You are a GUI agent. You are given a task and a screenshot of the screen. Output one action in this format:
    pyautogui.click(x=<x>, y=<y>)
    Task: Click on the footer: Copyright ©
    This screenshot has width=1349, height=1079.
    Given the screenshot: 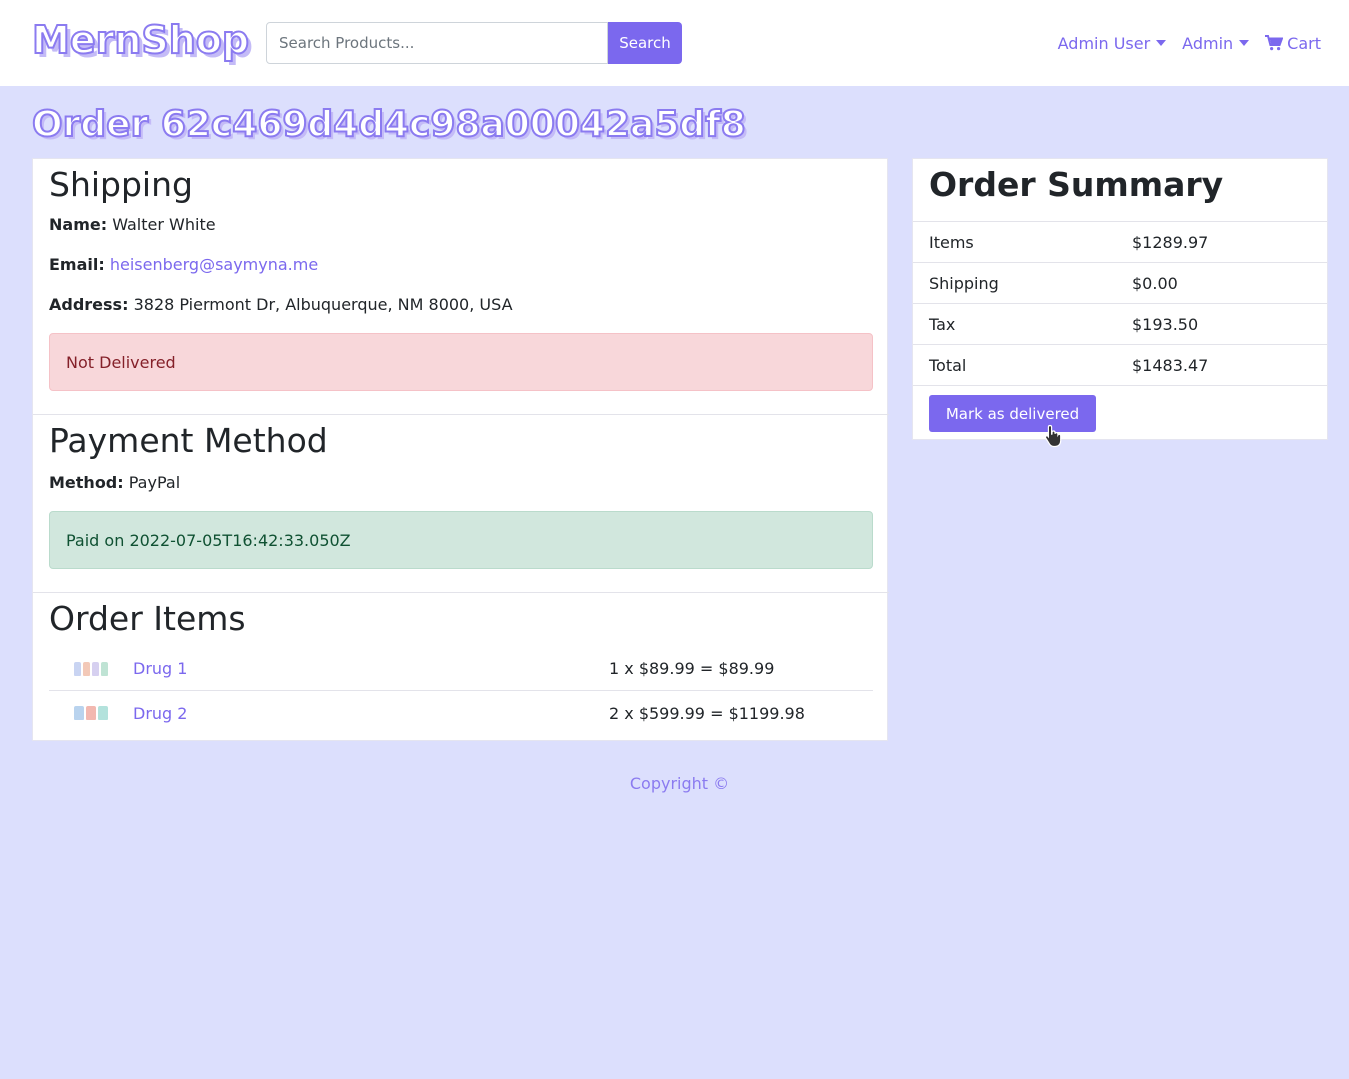 What is the action you would take?
    pyautogui.click(x=674, y=783)
    